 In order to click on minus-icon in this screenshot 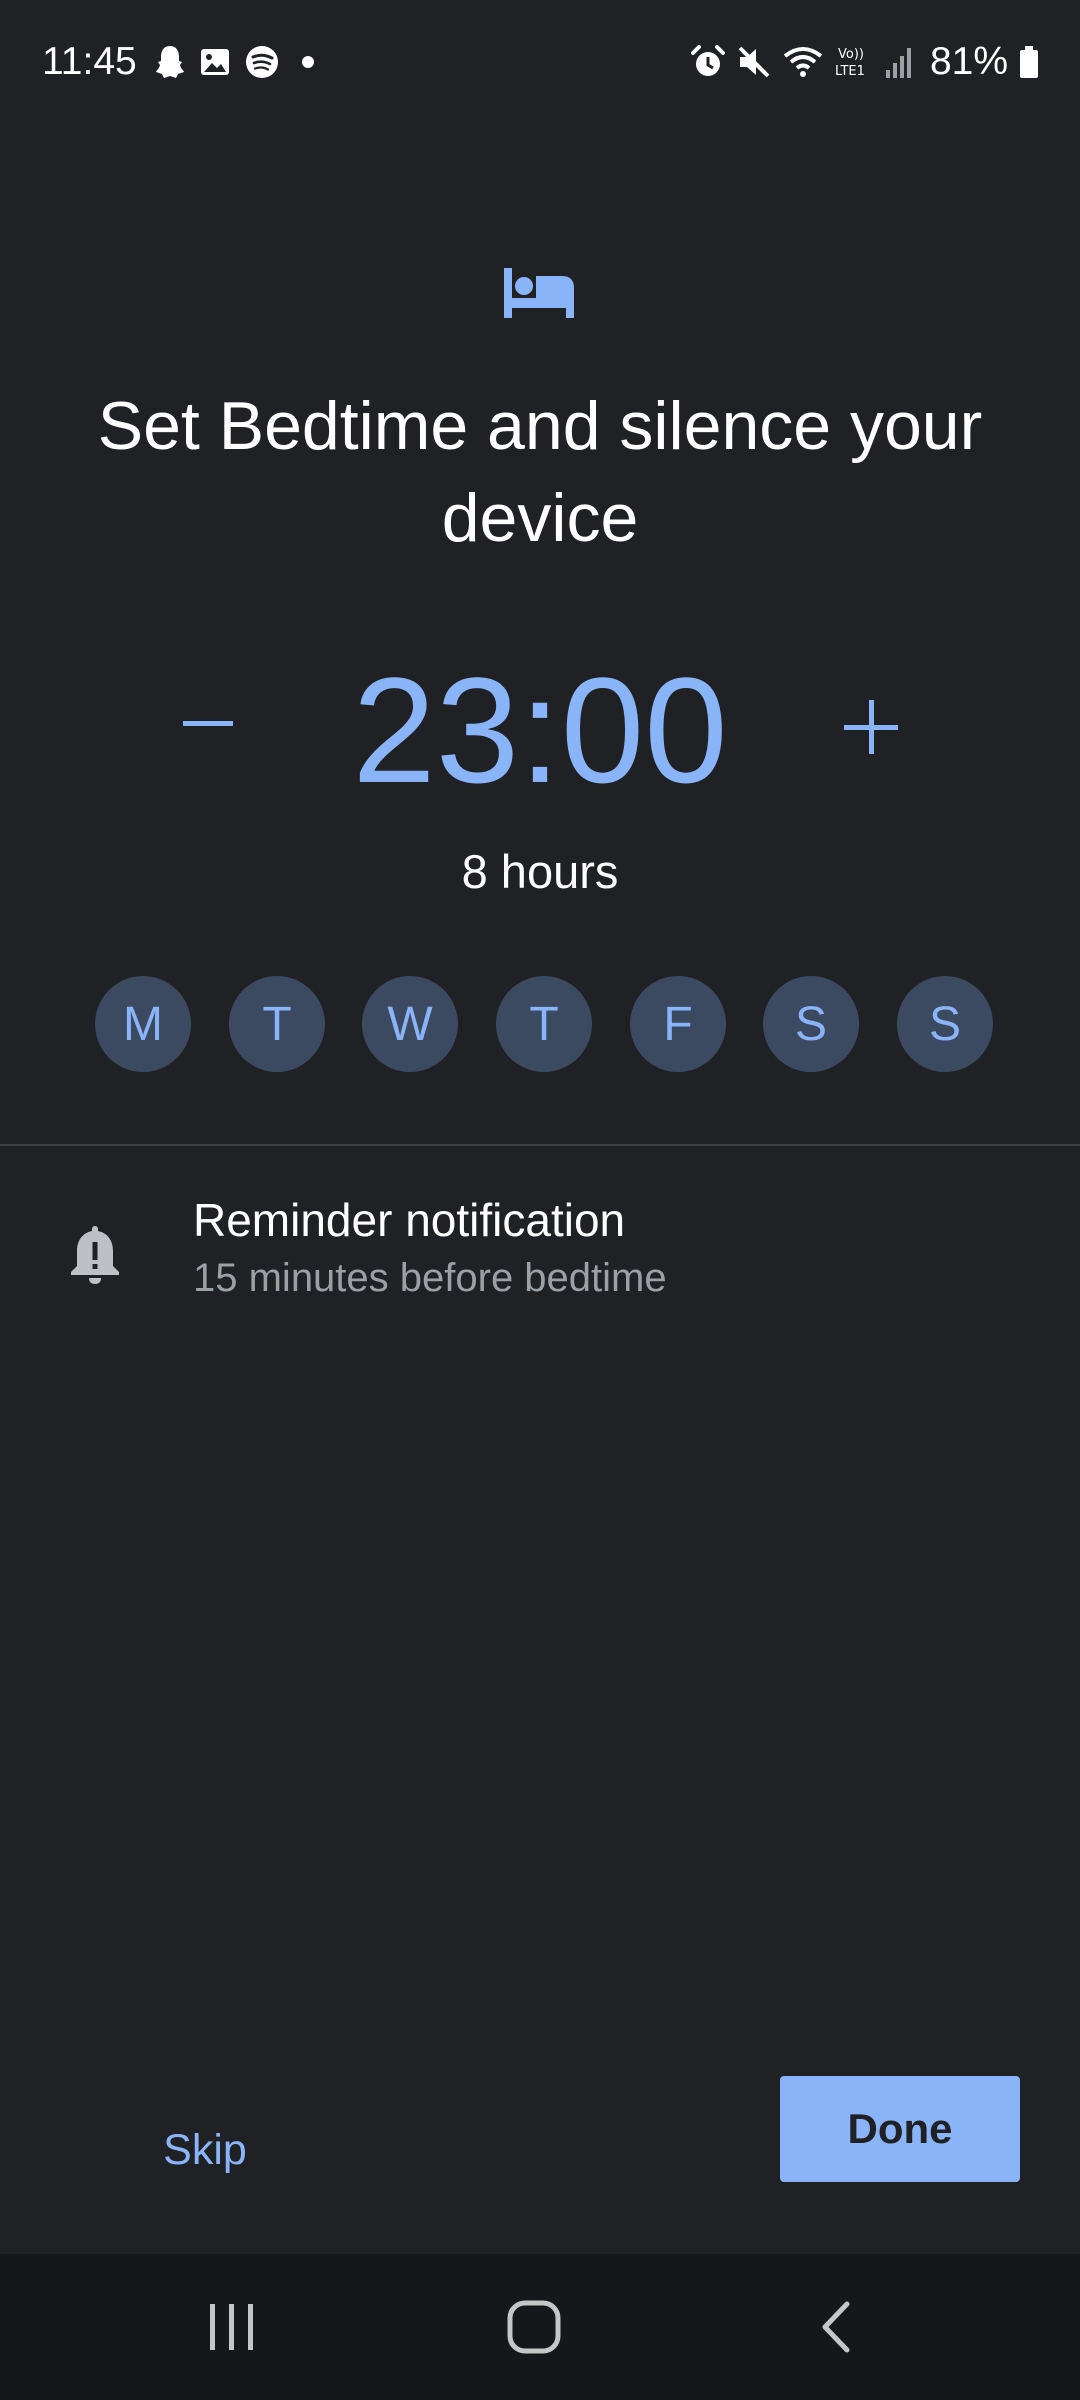, I will do `click(208, 723)`.